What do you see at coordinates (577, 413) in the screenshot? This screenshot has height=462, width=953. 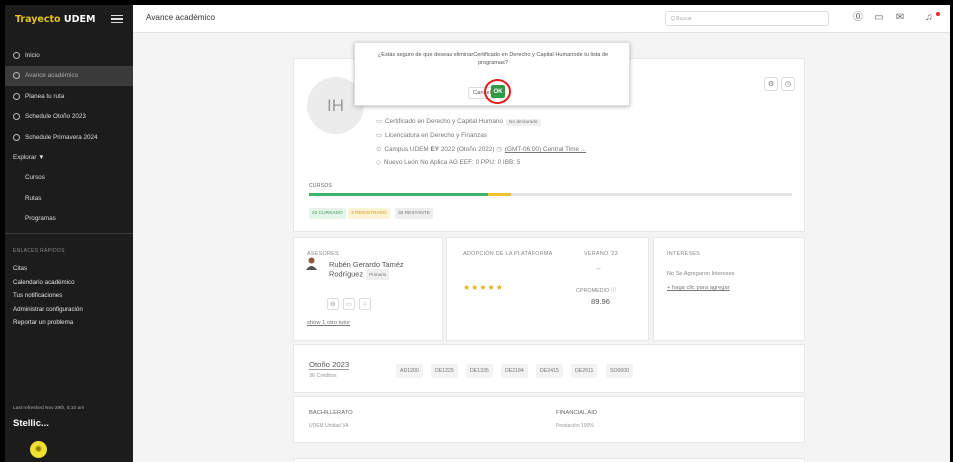 I see `financial-aid-title: FINANCIAL AID` at bounding box center [577, 413].